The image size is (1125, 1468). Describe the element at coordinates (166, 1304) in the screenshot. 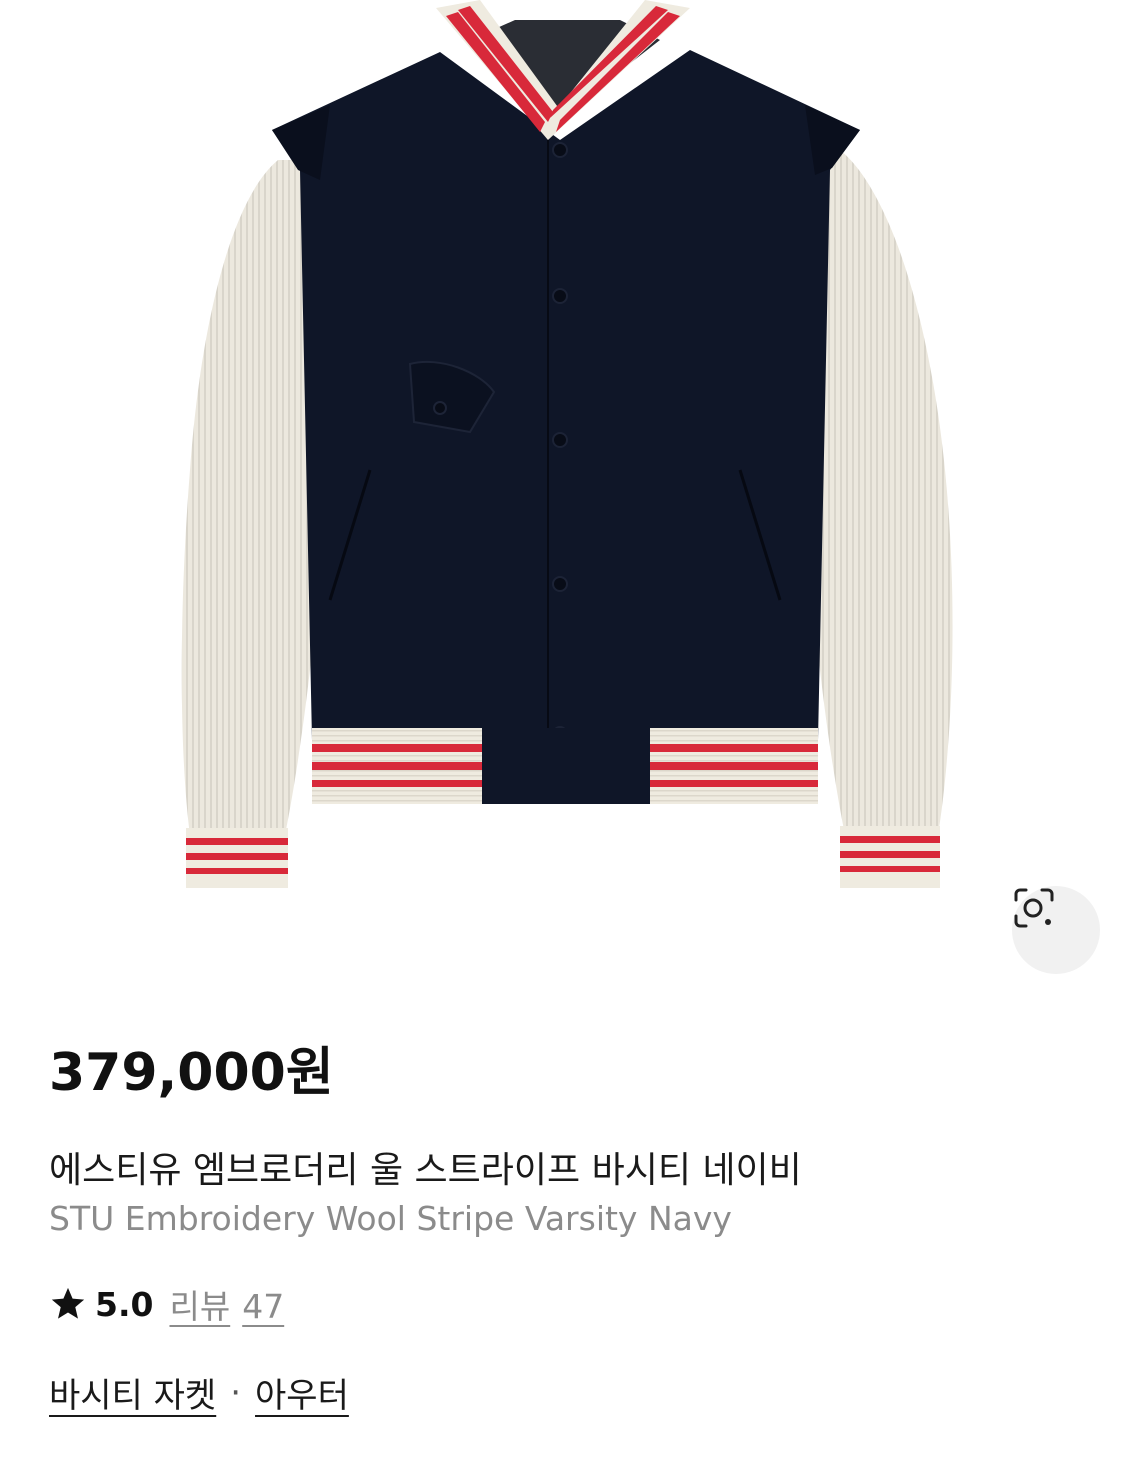

I see `rating-row: 5.0 리뷰 47` at that location.